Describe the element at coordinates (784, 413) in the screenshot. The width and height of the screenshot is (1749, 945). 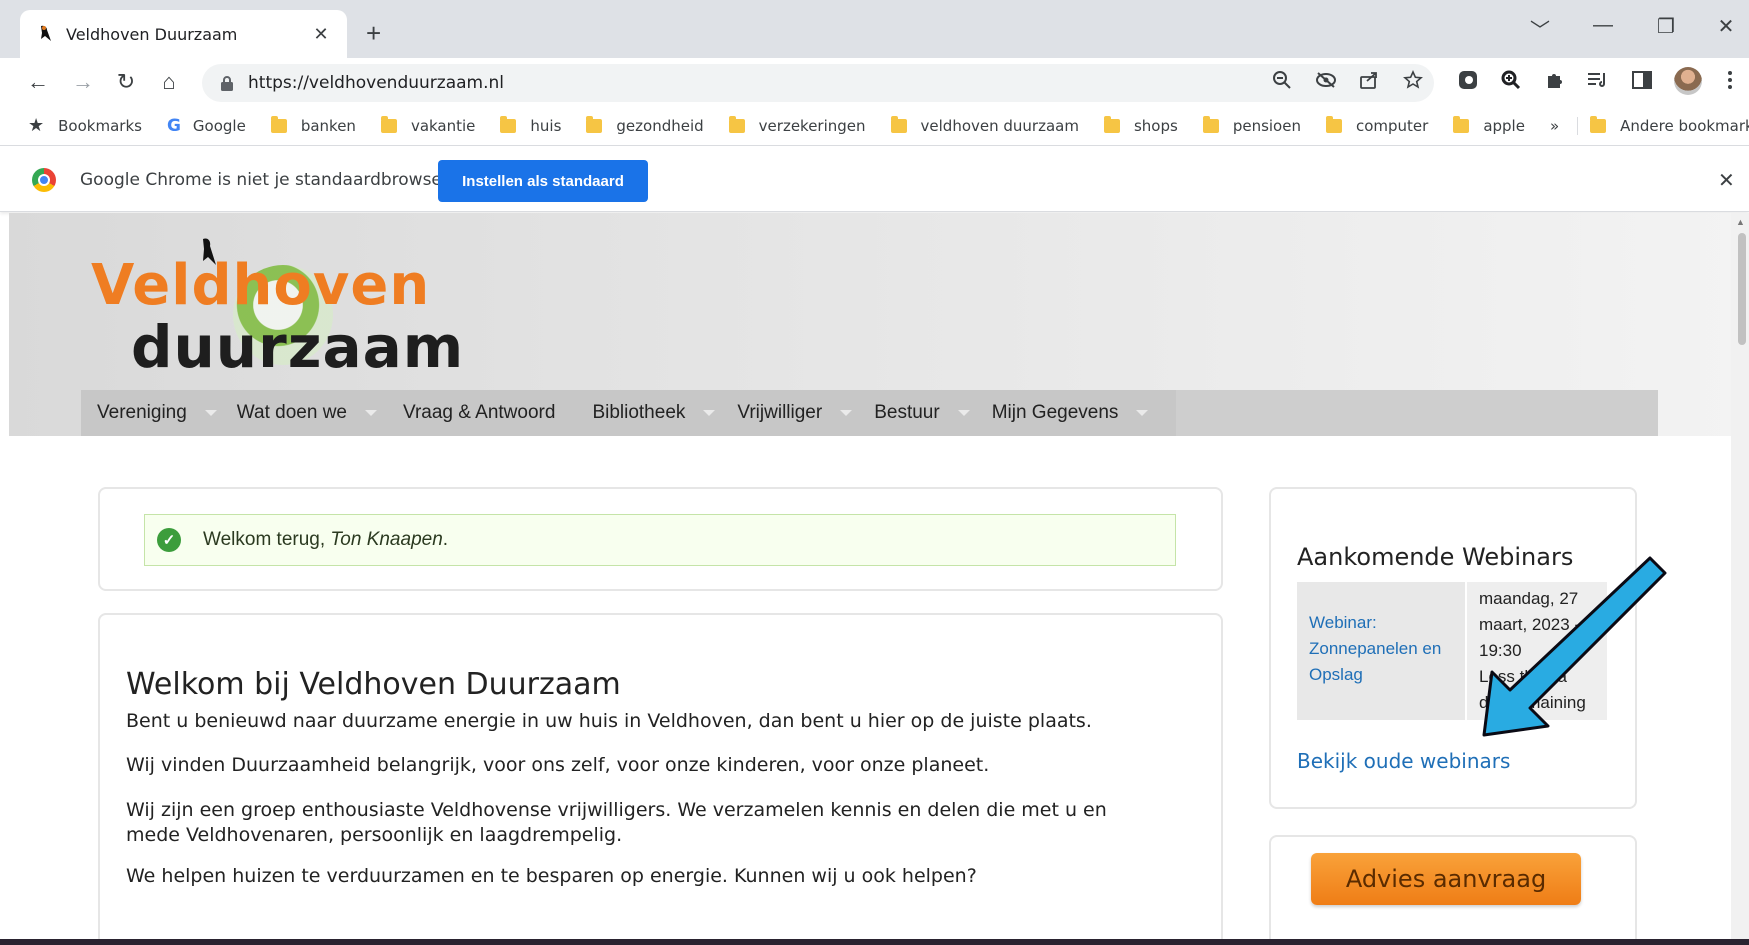
I see `nav-item-vrijwilliger: Vrijwilliger` at that location.